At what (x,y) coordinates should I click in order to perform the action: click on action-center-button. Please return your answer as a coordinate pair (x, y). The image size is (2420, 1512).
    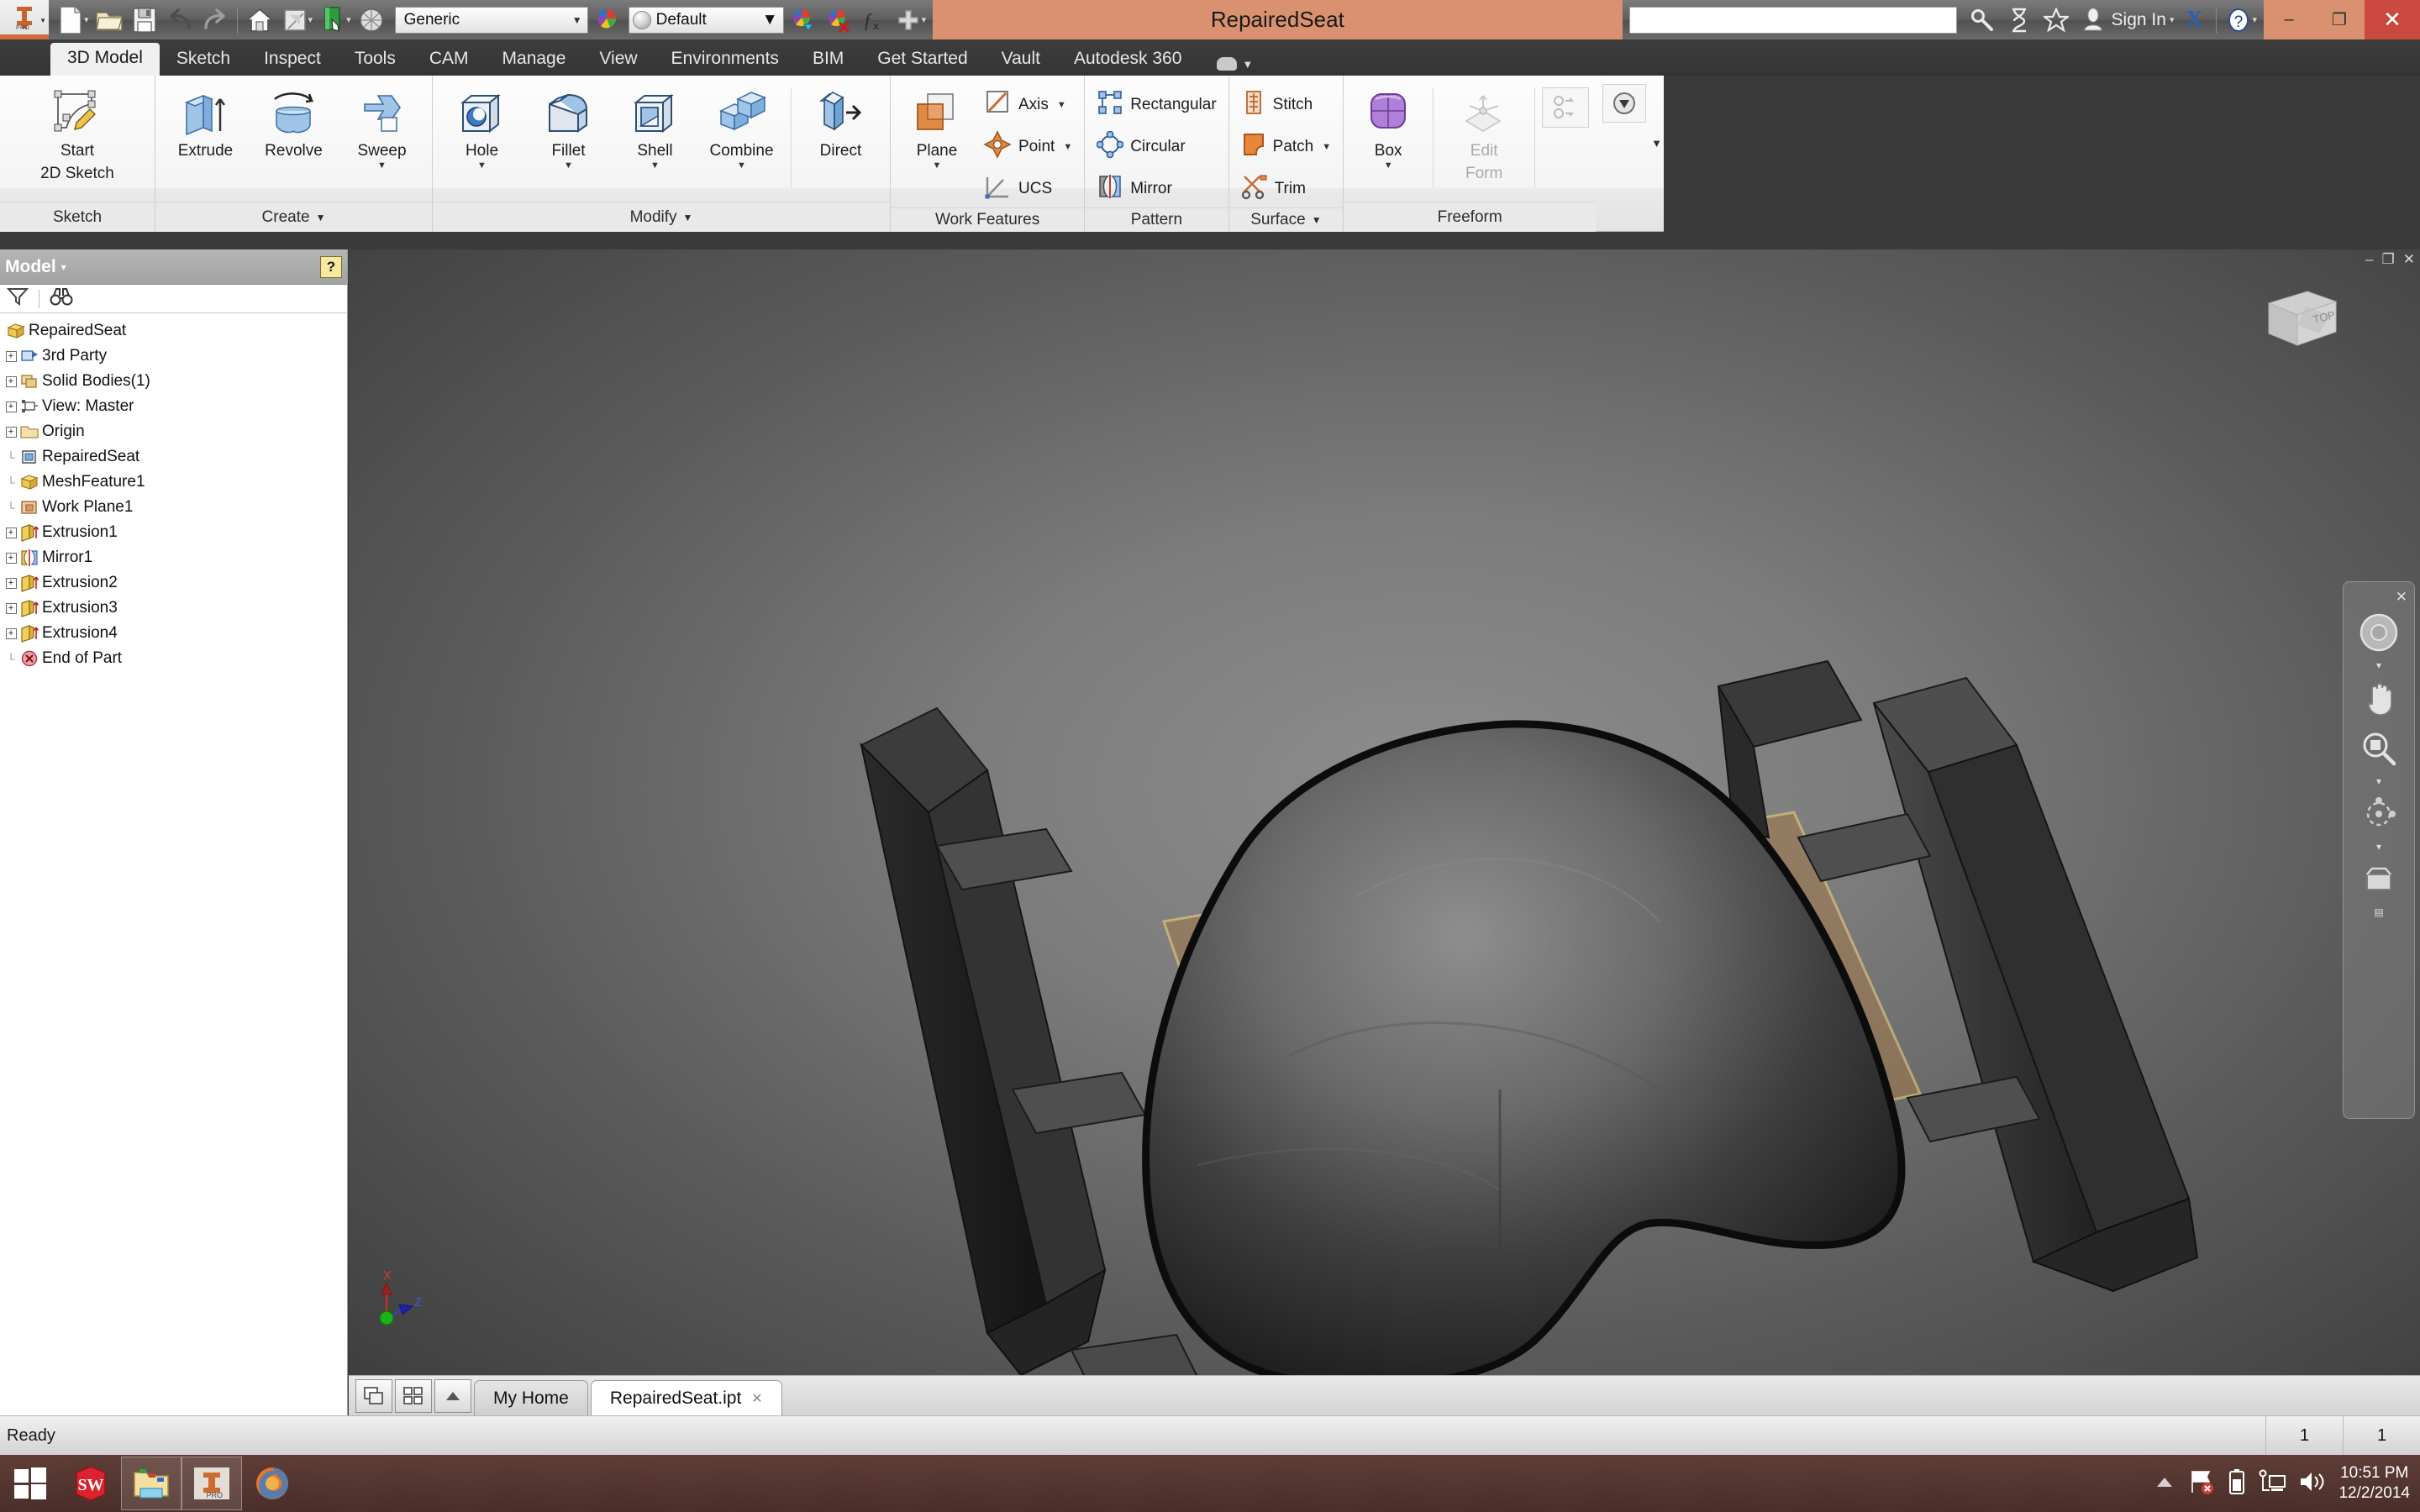
    Looking at the image, I should click on (2202, 1483).